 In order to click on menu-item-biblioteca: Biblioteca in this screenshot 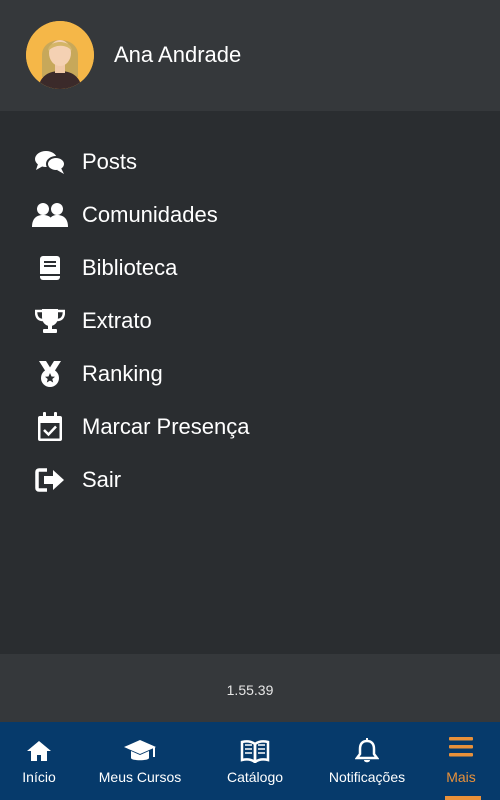, I will do `click(250, 268)`.